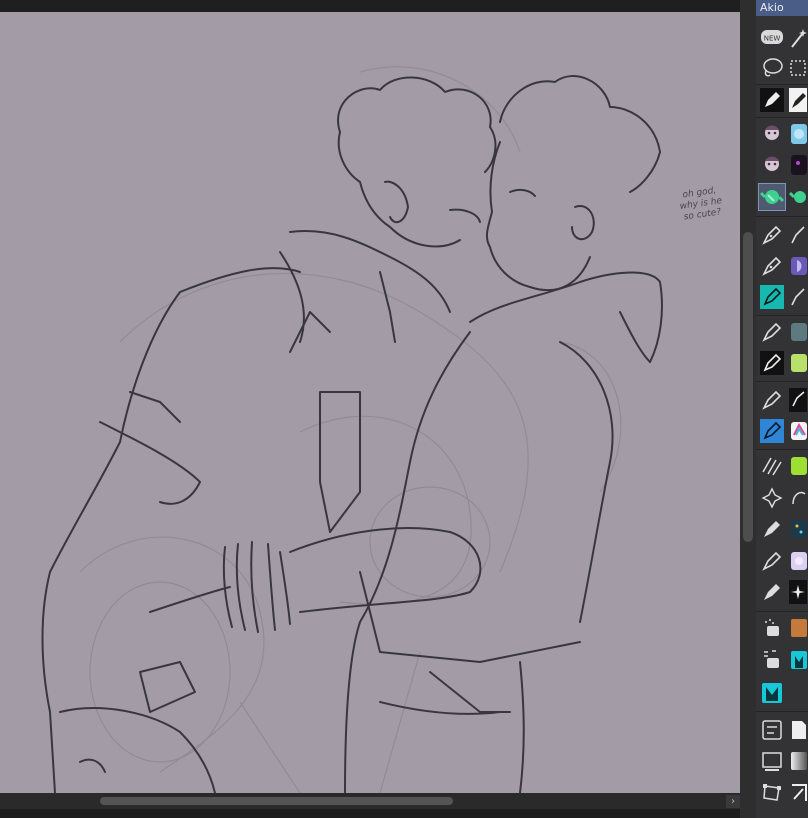  I want to click on new-badge-icon: NEW, so click(772, 38).